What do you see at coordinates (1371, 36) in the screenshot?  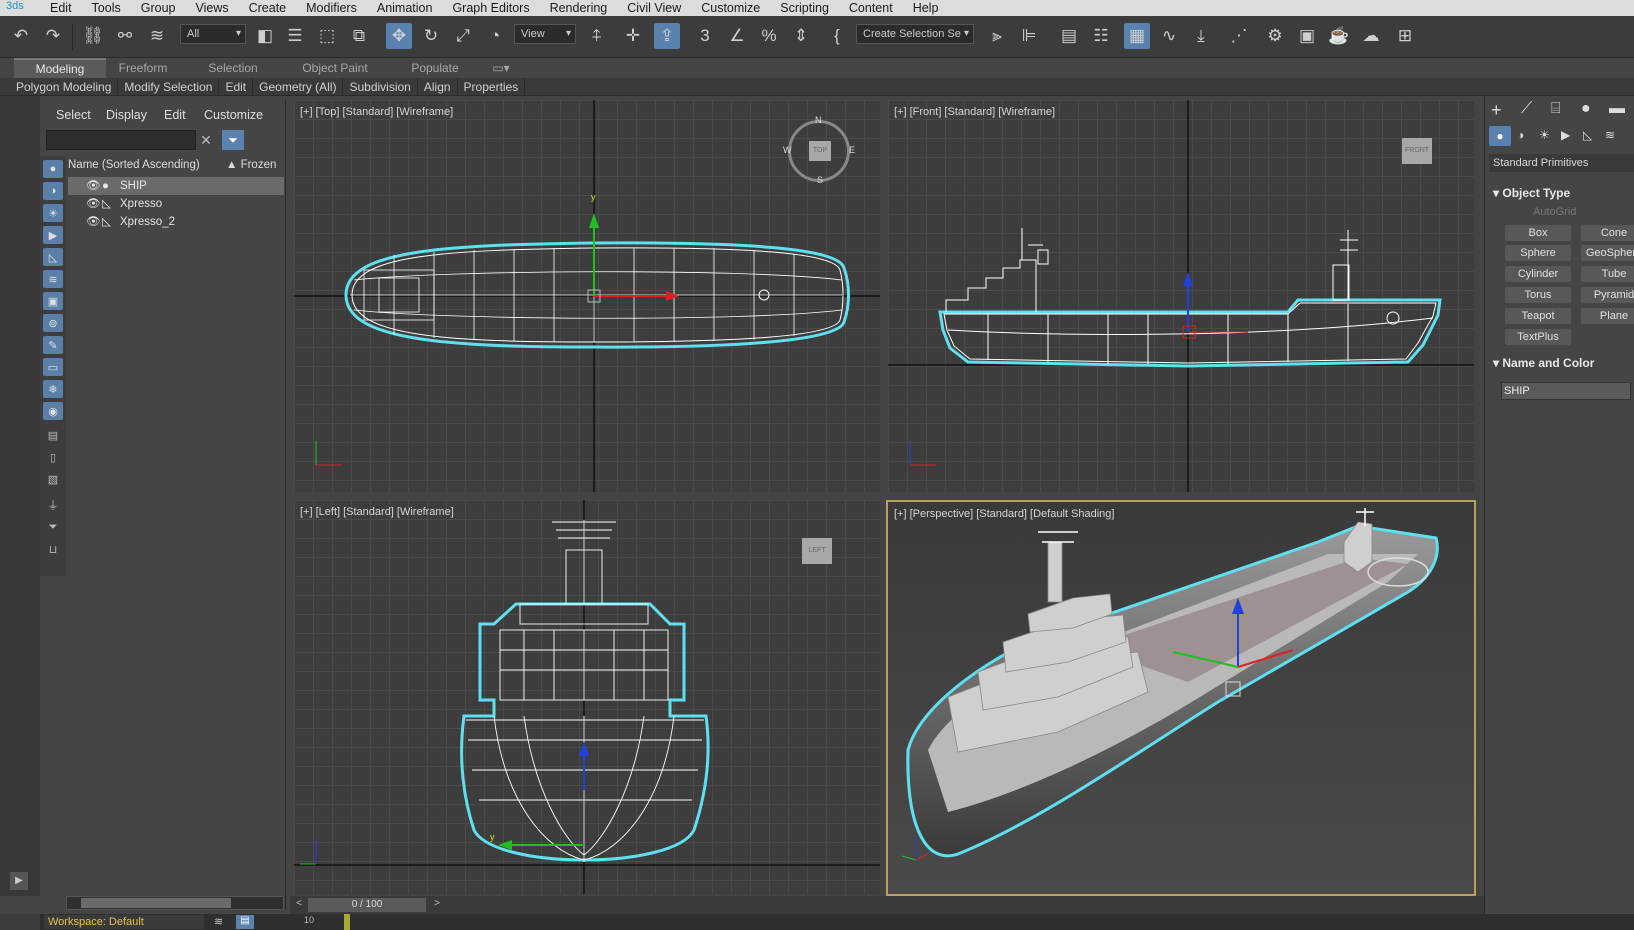 I see `render-in-cloud-icon: ☁` at bounding box center [1371, 36].